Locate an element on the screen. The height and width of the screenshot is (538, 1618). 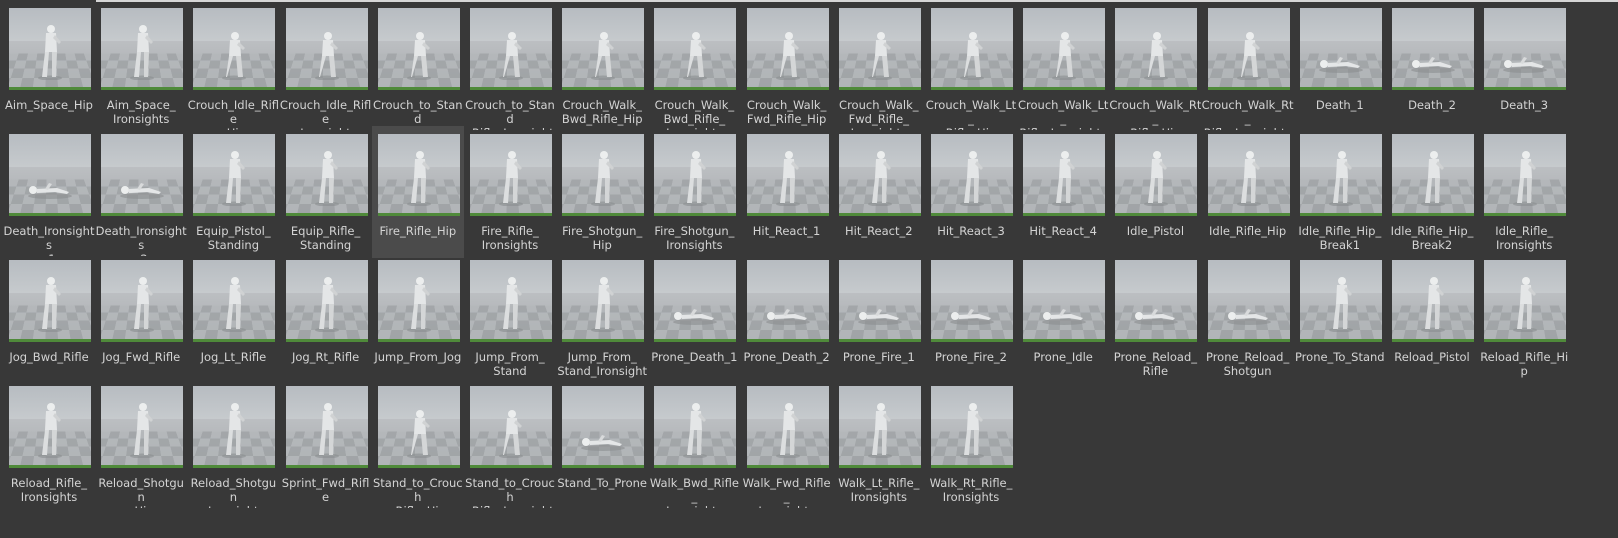
asset-tile: Fire_Rifle_ Ironsights is located at coordinates (510, 196).